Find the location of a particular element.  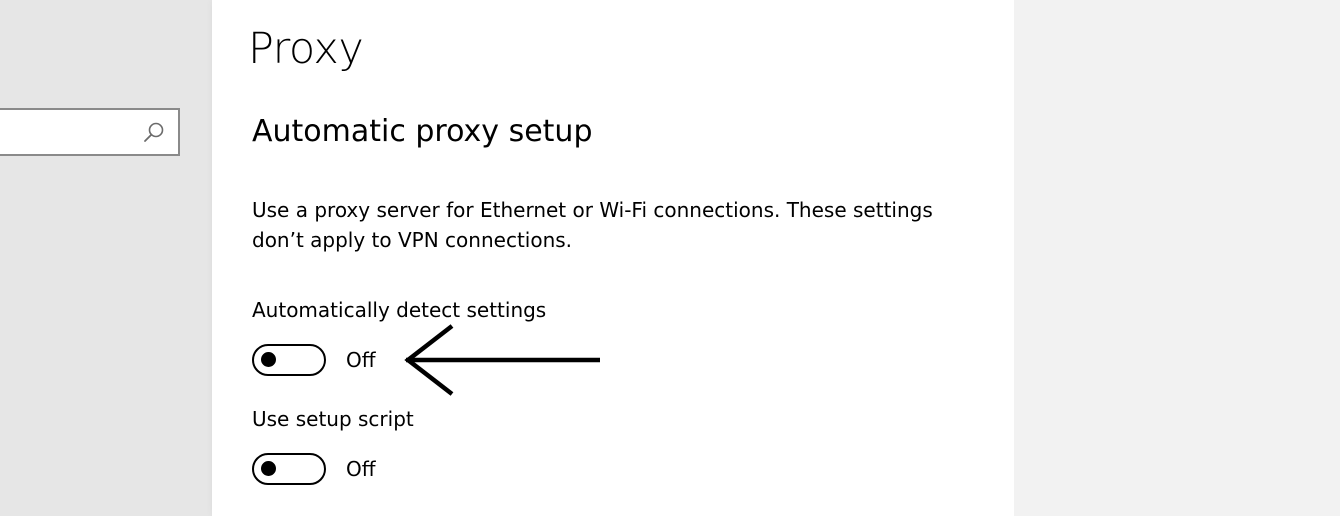

setup-script-state: Off is located at coordinates (361, 469).